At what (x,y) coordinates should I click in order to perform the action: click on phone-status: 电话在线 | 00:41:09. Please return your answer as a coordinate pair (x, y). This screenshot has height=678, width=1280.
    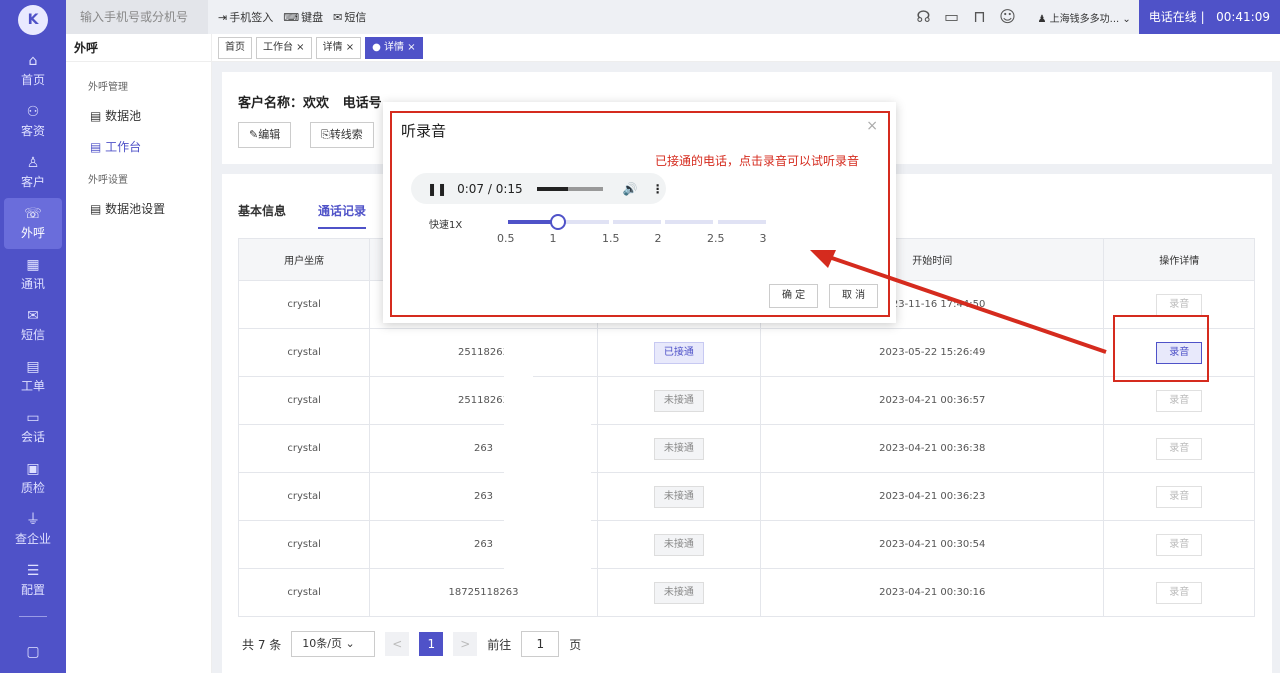
    Looking at the image, I should click on (1209, 17).